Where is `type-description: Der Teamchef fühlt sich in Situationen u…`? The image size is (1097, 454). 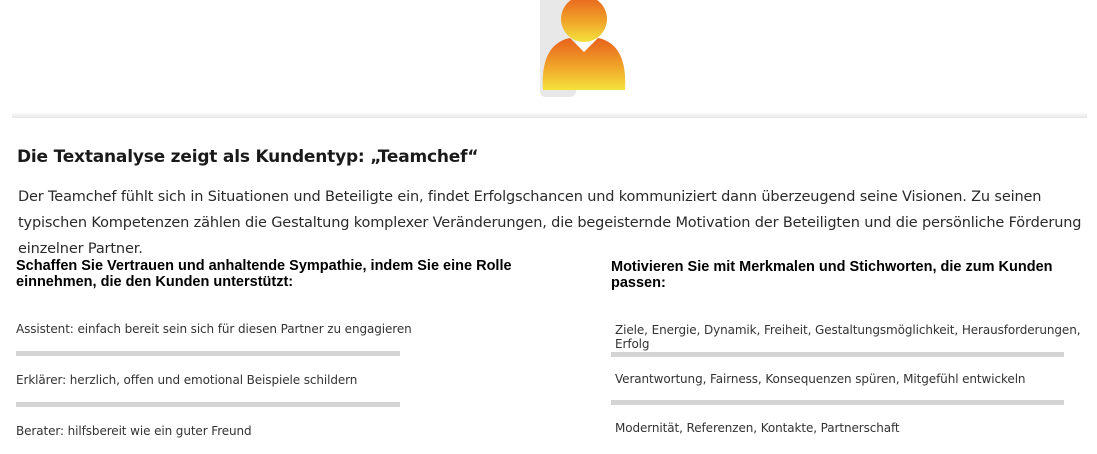 type-description: Der Teamchef fühlt sich in Situationen u… is located at coordinates (550, 223).